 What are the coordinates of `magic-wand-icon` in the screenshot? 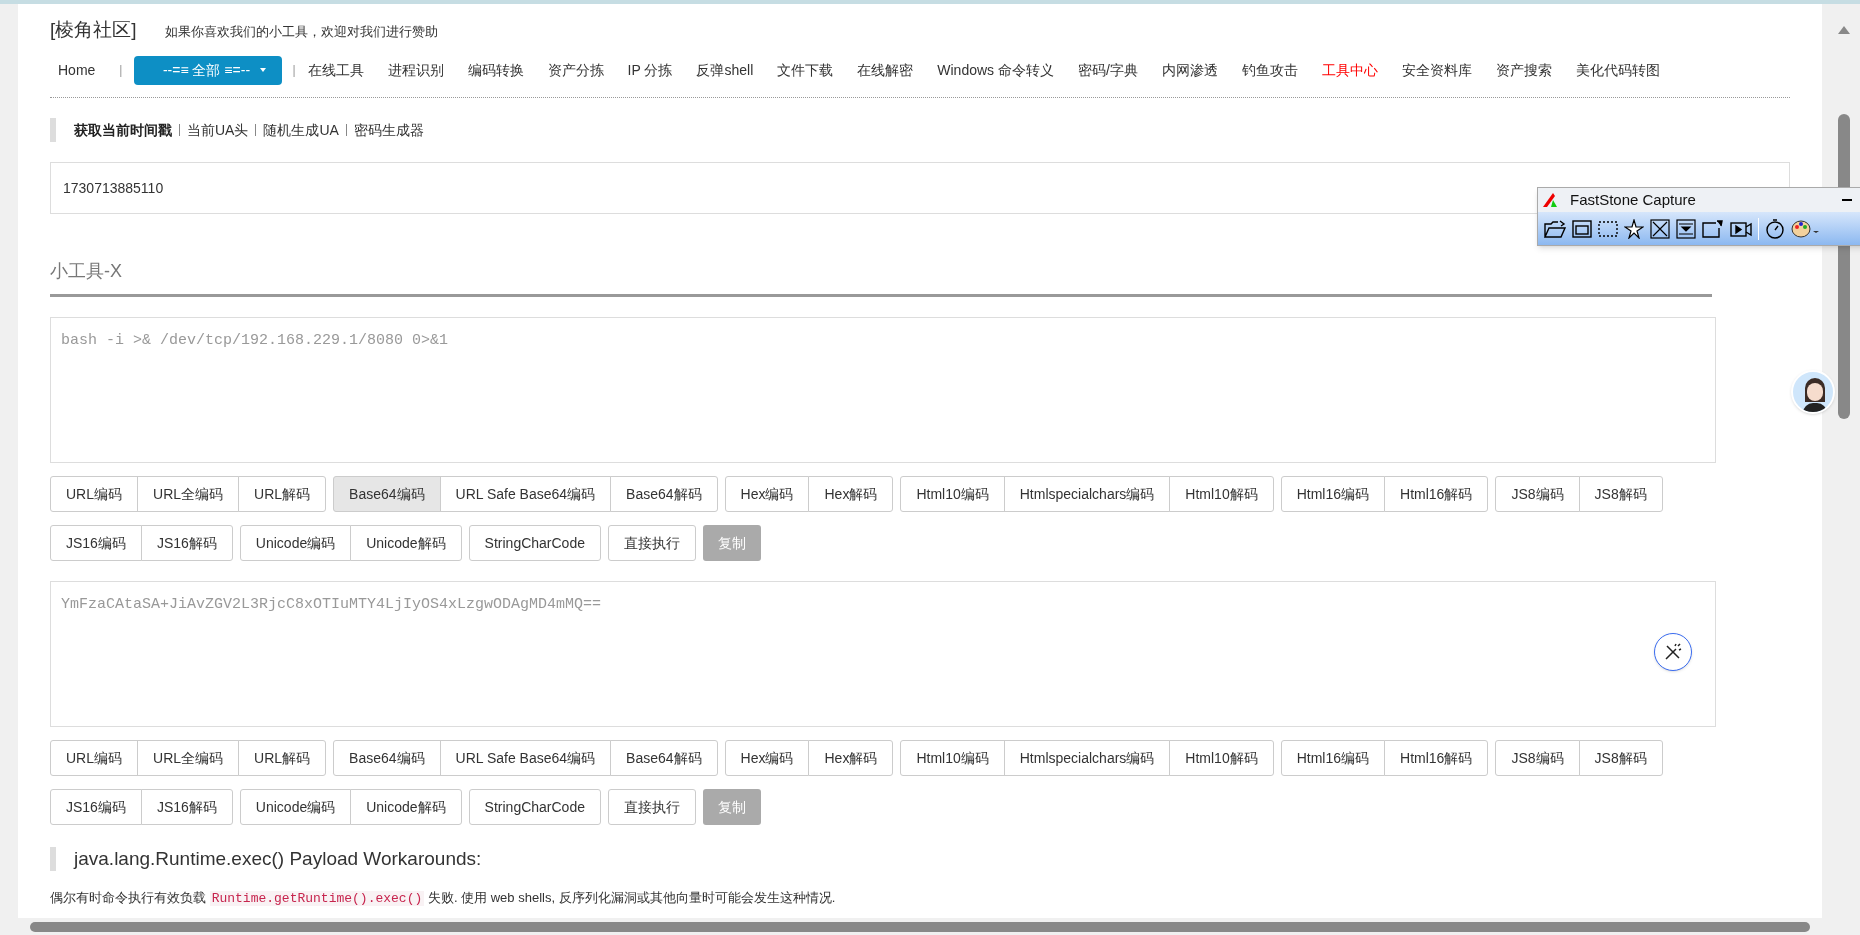 It's located at (1673, 652).